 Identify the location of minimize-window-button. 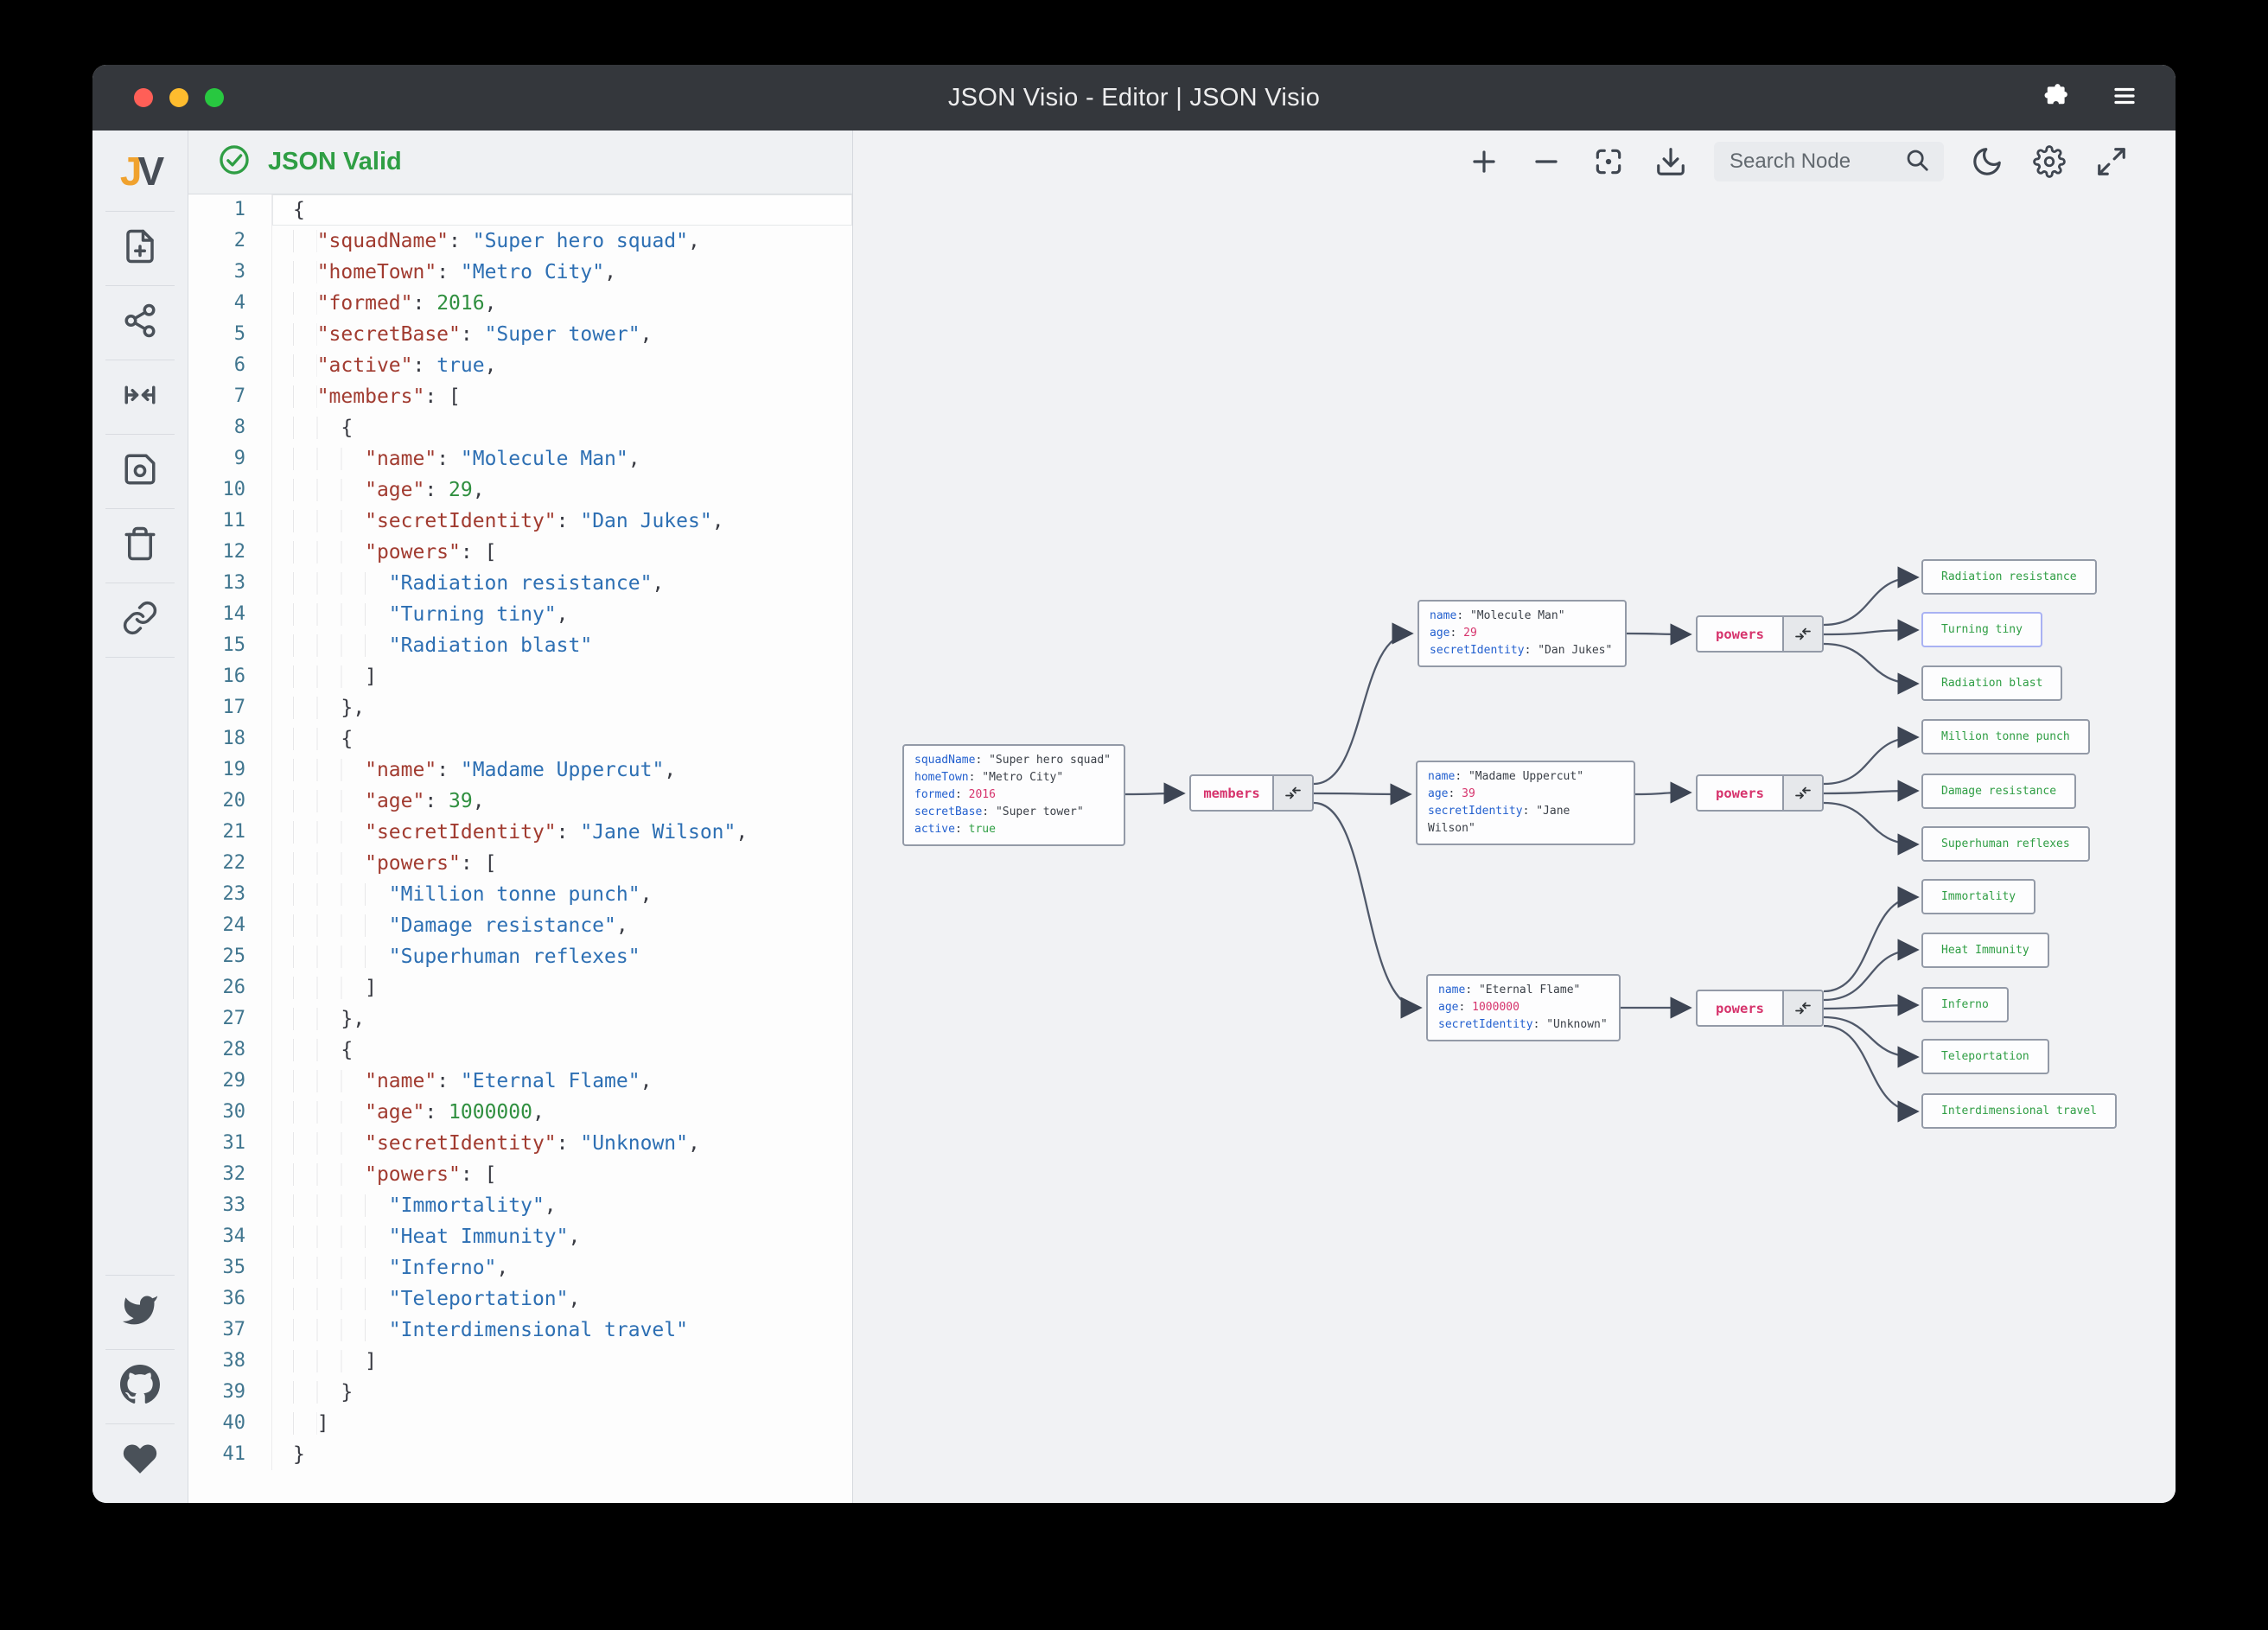
(178, 97).